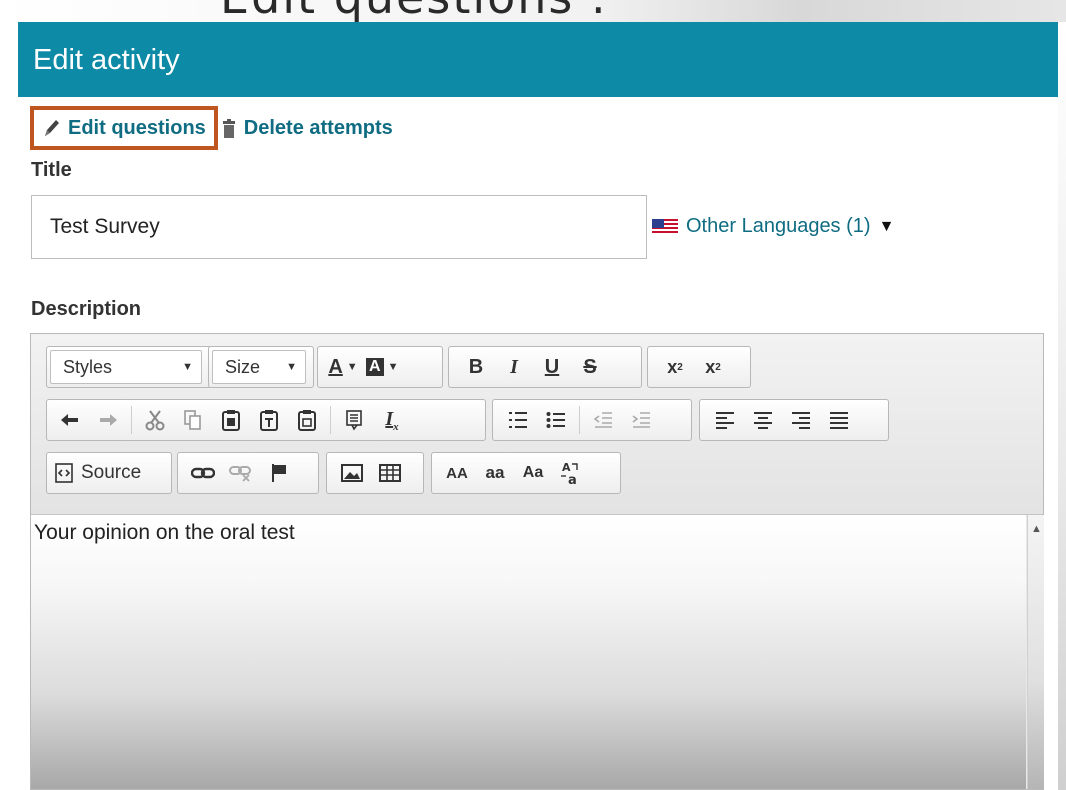 This screenshot has width=1066, height=790. What do you see at coordinates (106, 60) in the screenshot?
I see `page-title: Edit activity` at bounding box center [106, 60].